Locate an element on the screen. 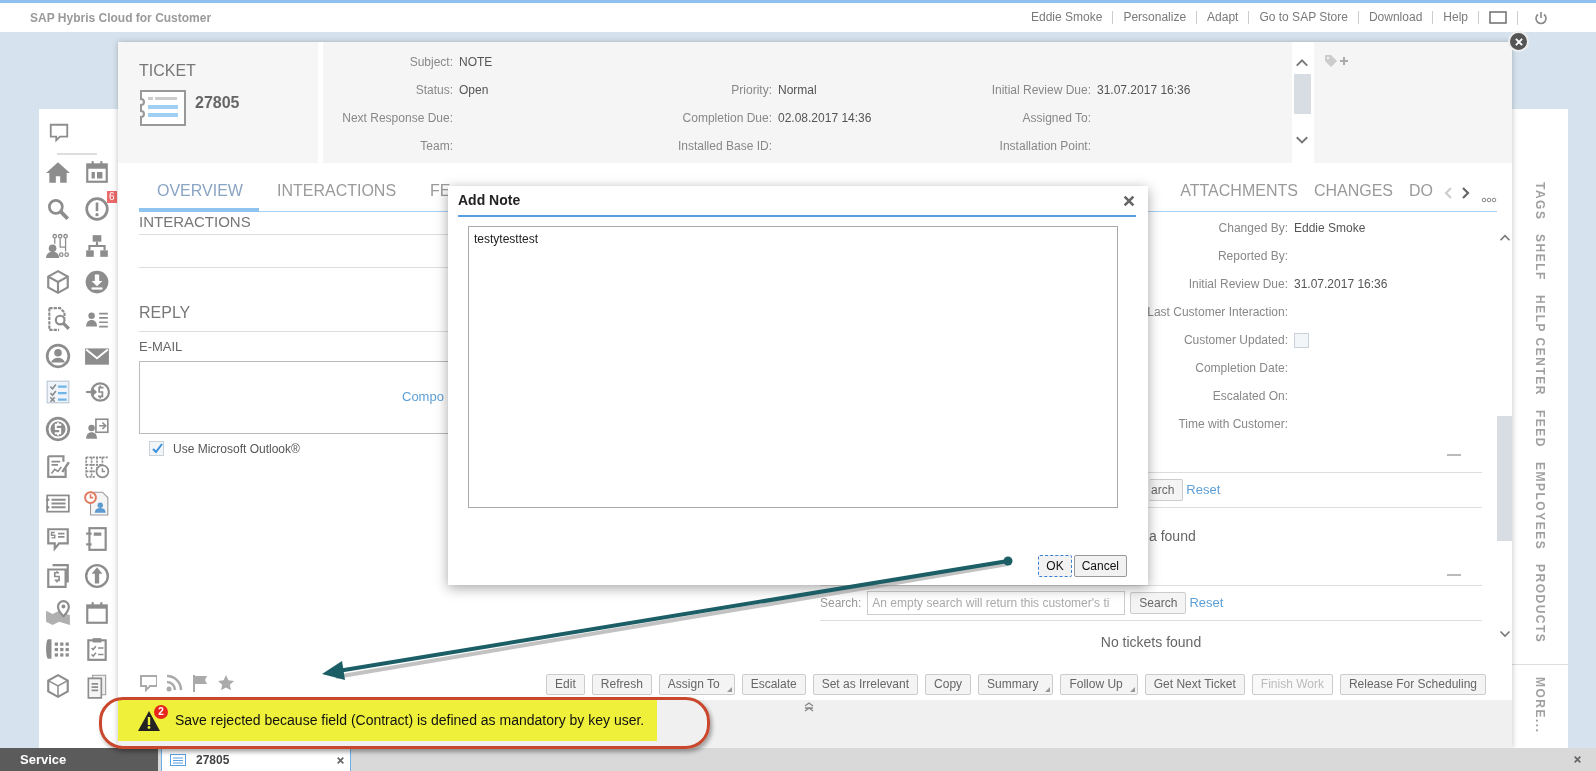 The height and width of the screenshot is (771, 1596). field-label: Customer Updated: is located at coordinates (1235, 340).